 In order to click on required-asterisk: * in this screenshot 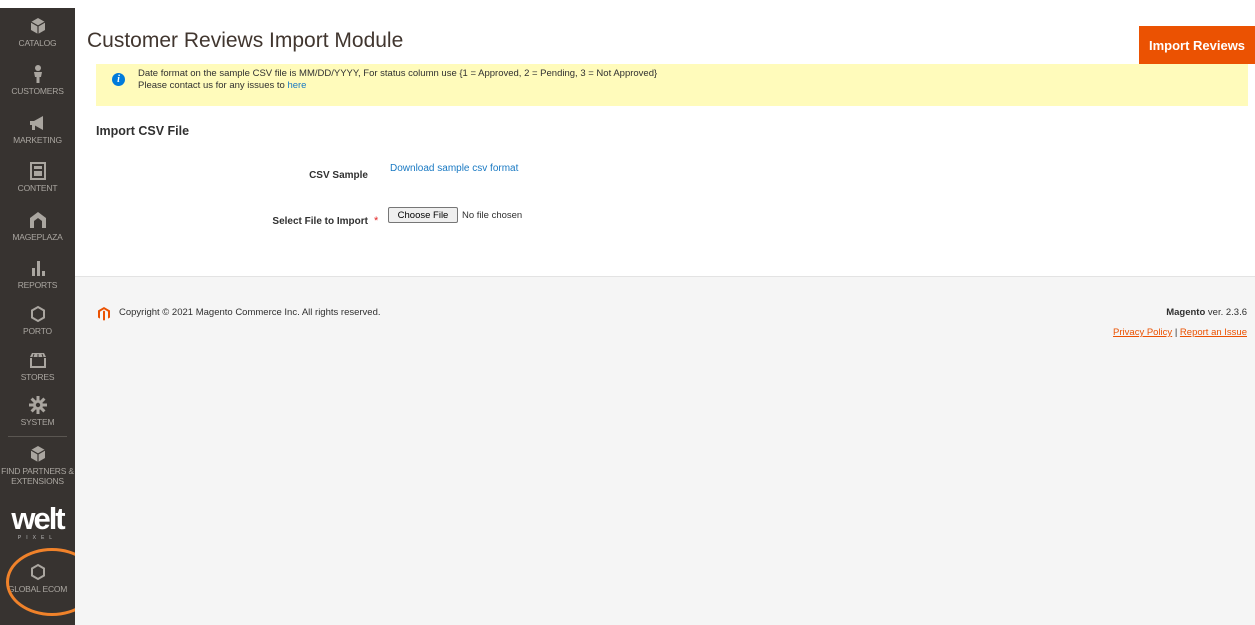, I will do `click(376, 221)`.